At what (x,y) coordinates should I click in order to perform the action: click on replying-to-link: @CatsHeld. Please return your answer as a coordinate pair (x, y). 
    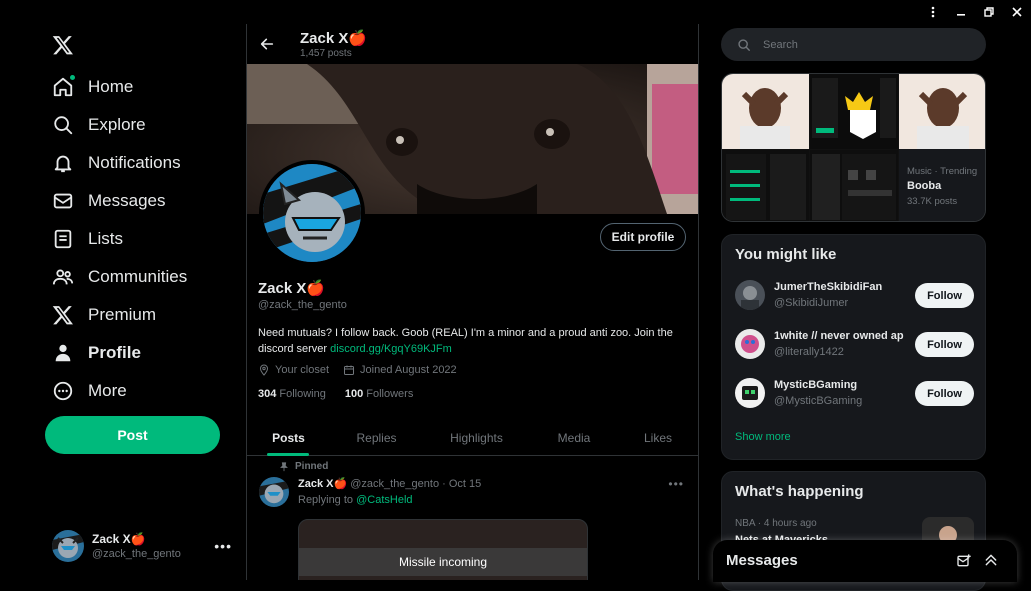
    Looking at the image, I should click on (384, 500).